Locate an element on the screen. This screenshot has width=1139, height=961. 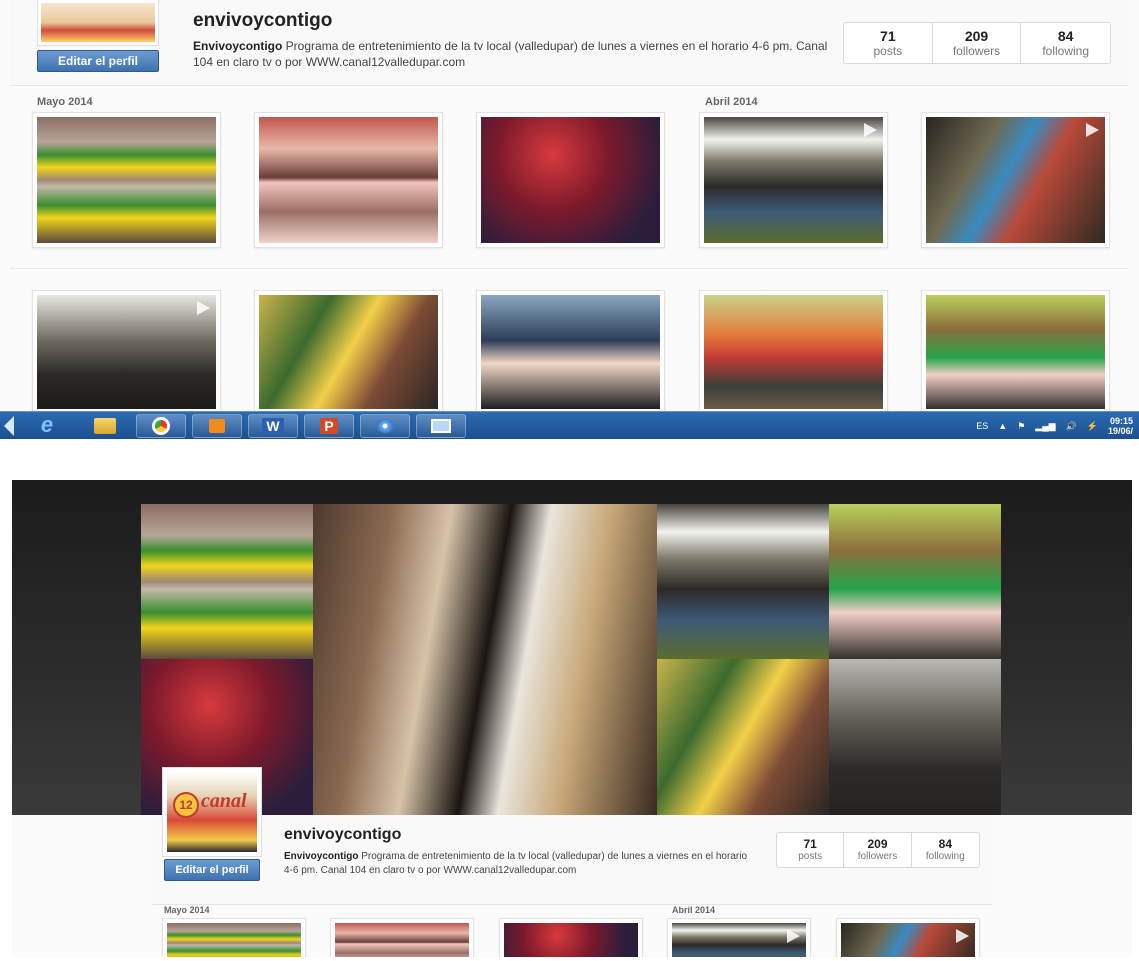
ppt-icon-label: P is located at coordinates (329, 426).